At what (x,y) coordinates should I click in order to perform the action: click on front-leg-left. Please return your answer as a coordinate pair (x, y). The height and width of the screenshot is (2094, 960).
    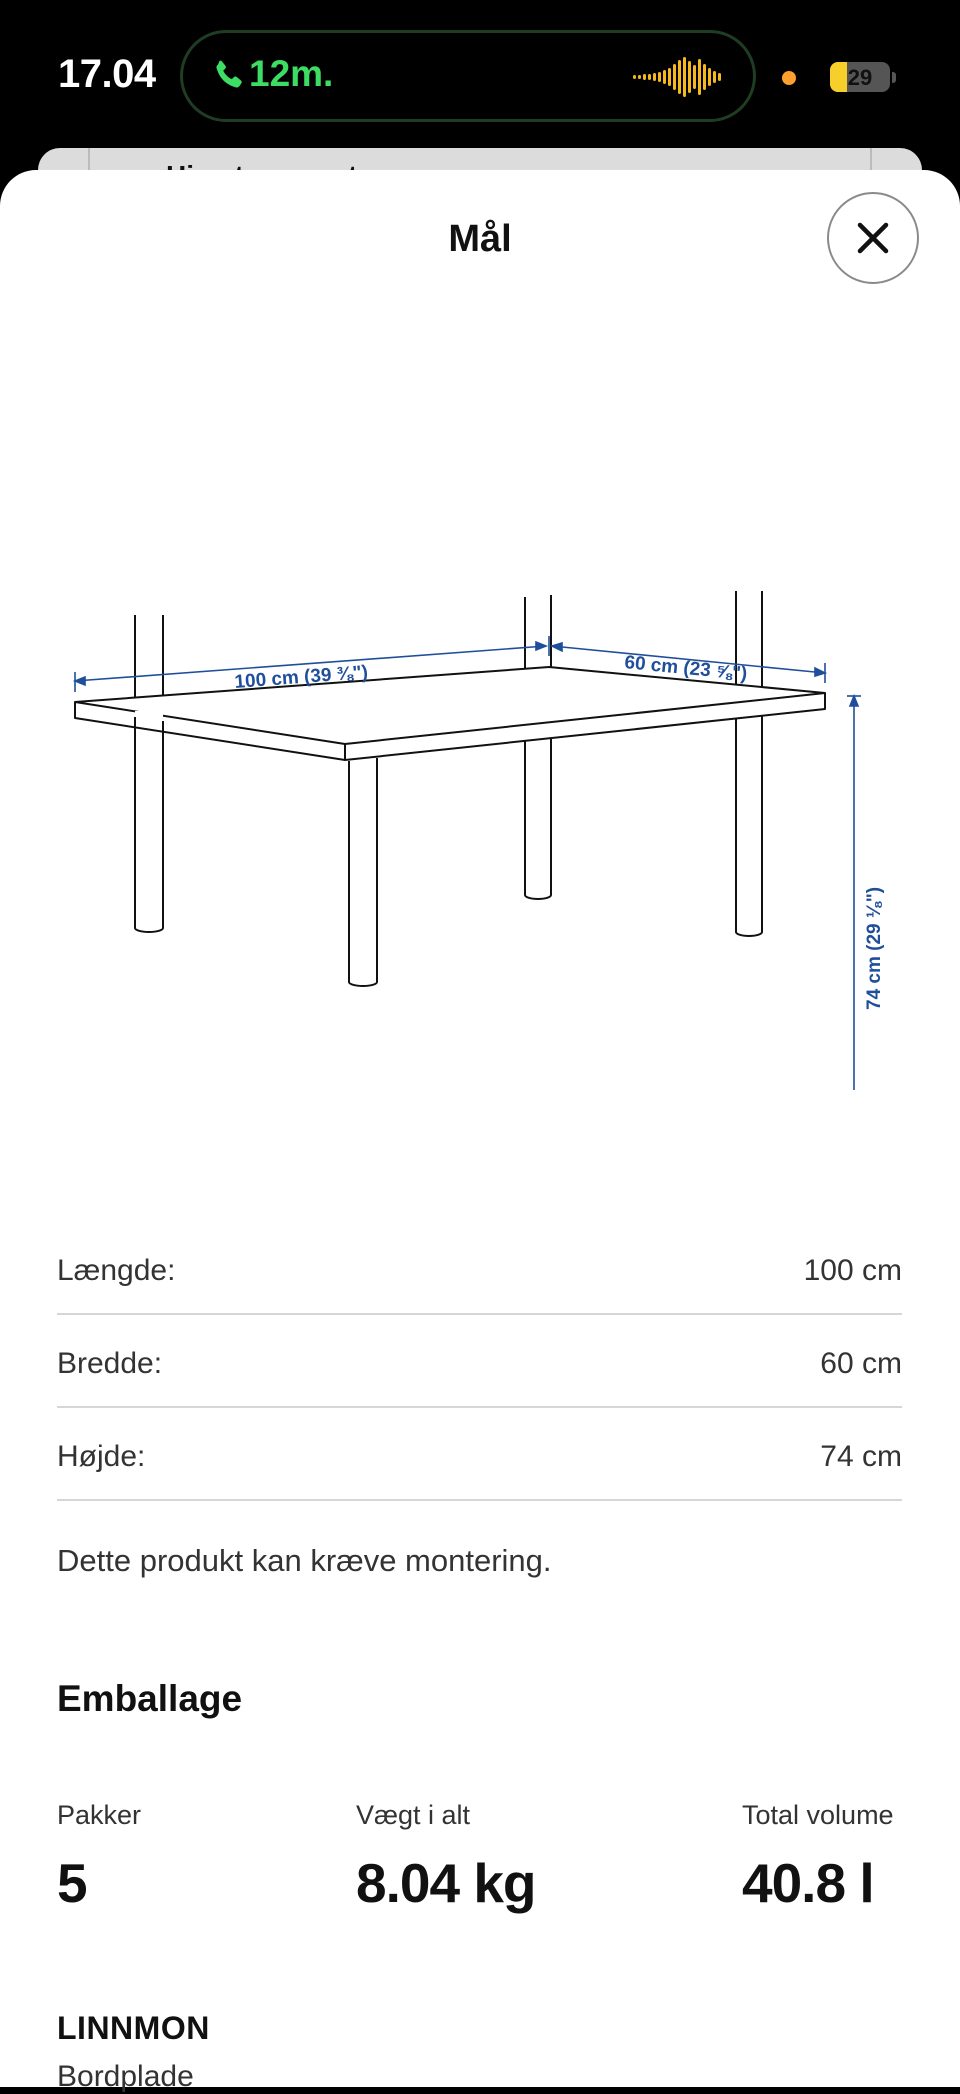
    Looking at the image, I should click on (363, 872).